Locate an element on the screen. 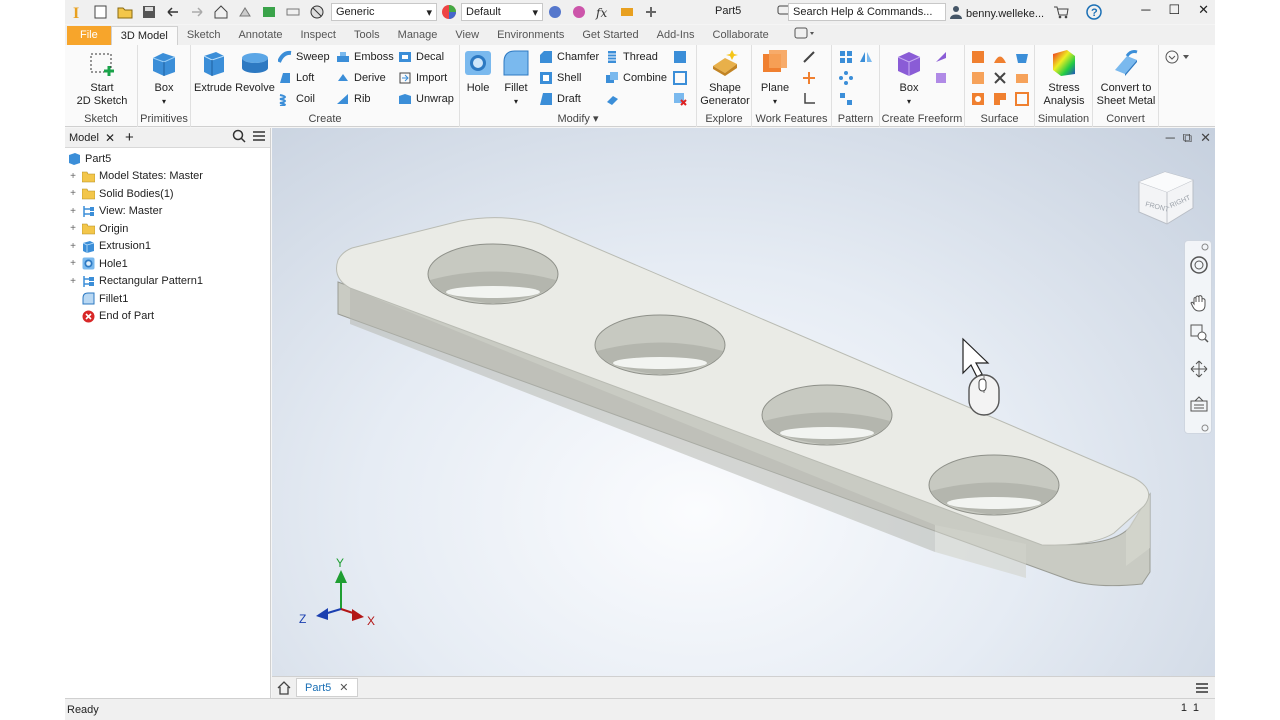 The image size is (1280, 720). view-cube: FRONT RIGHT is located at coordinates (1167, 199).